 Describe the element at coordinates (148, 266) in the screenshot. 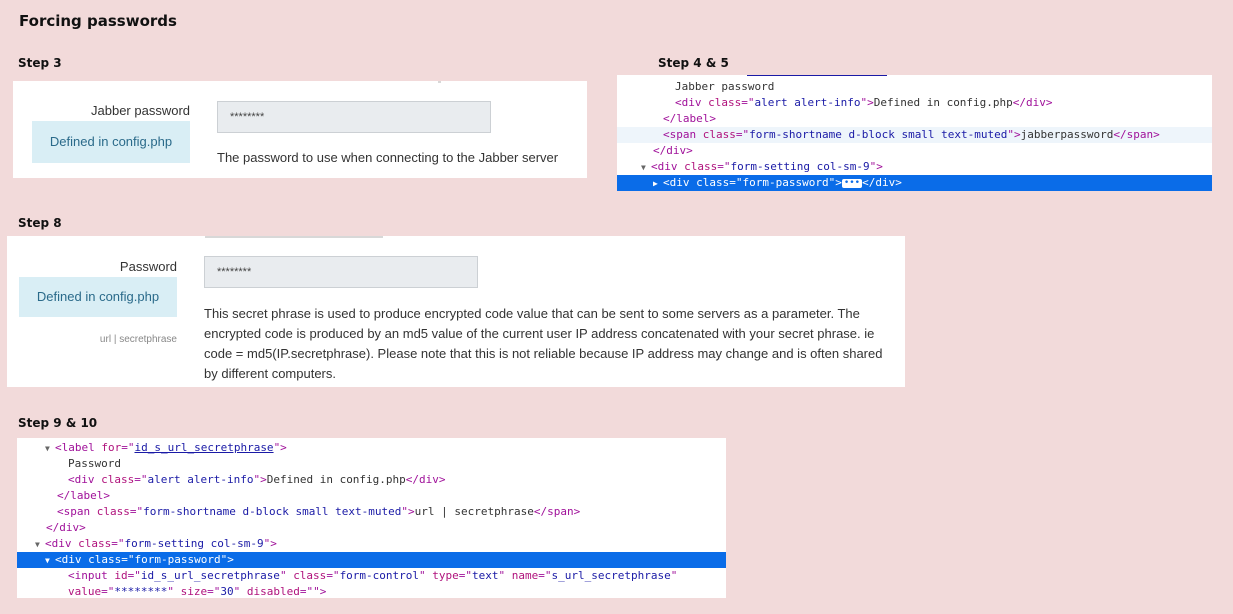

I see `password-label: Password` at that location.